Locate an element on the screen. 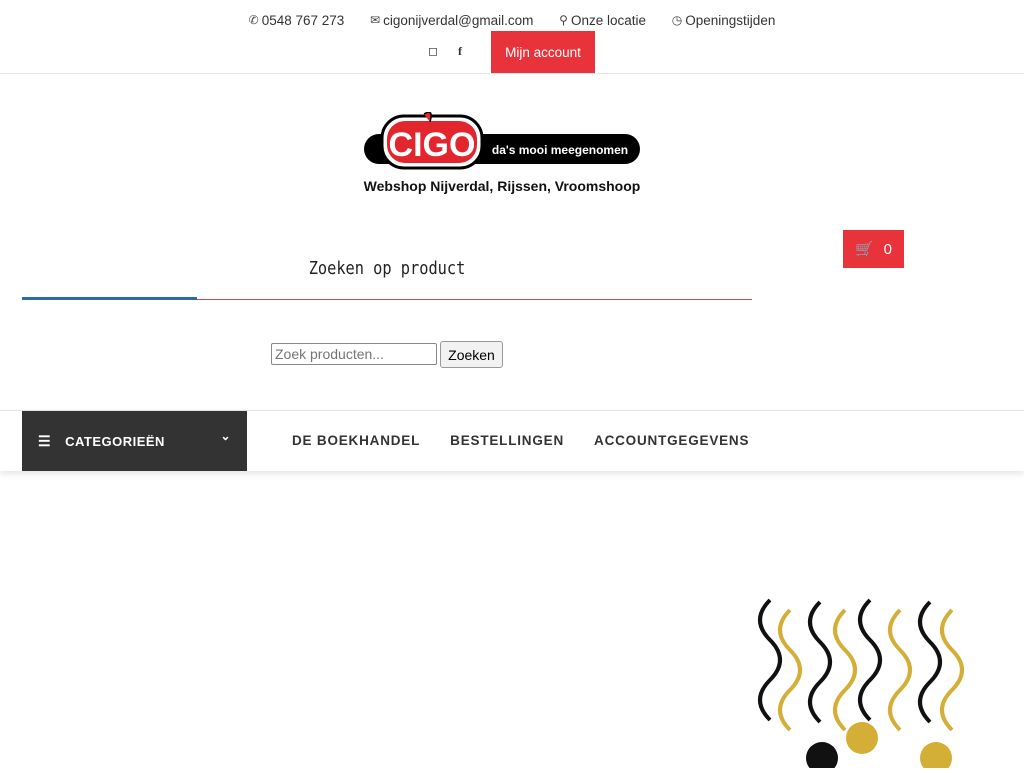  product-image is located at coordinates (850, 656).